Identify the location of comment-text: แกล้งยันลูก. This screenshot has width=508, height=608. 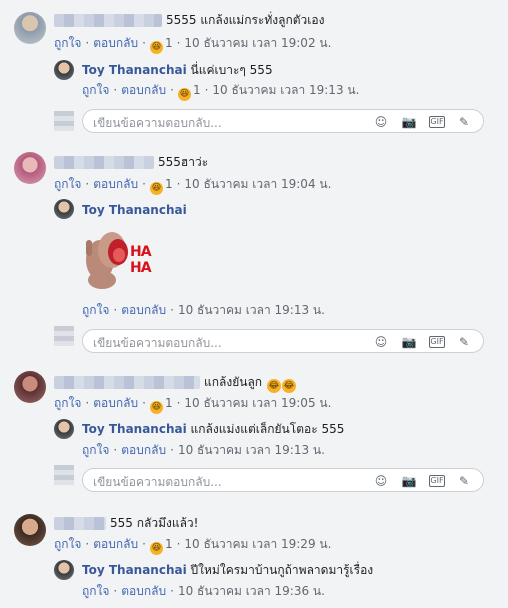
(233, 382).